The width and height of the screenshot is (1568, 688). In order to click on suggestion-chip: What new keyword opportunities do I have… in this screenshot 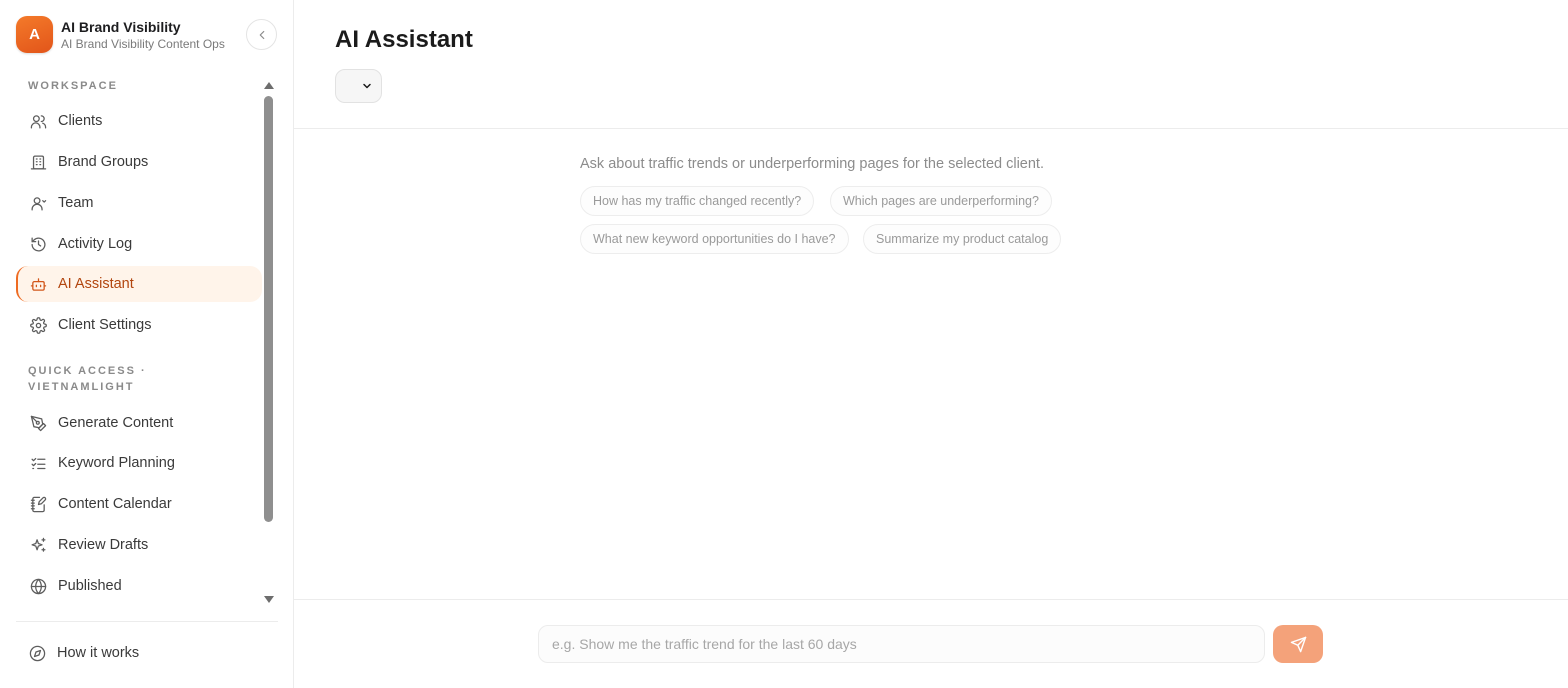, I will do `click(714, 239)`.